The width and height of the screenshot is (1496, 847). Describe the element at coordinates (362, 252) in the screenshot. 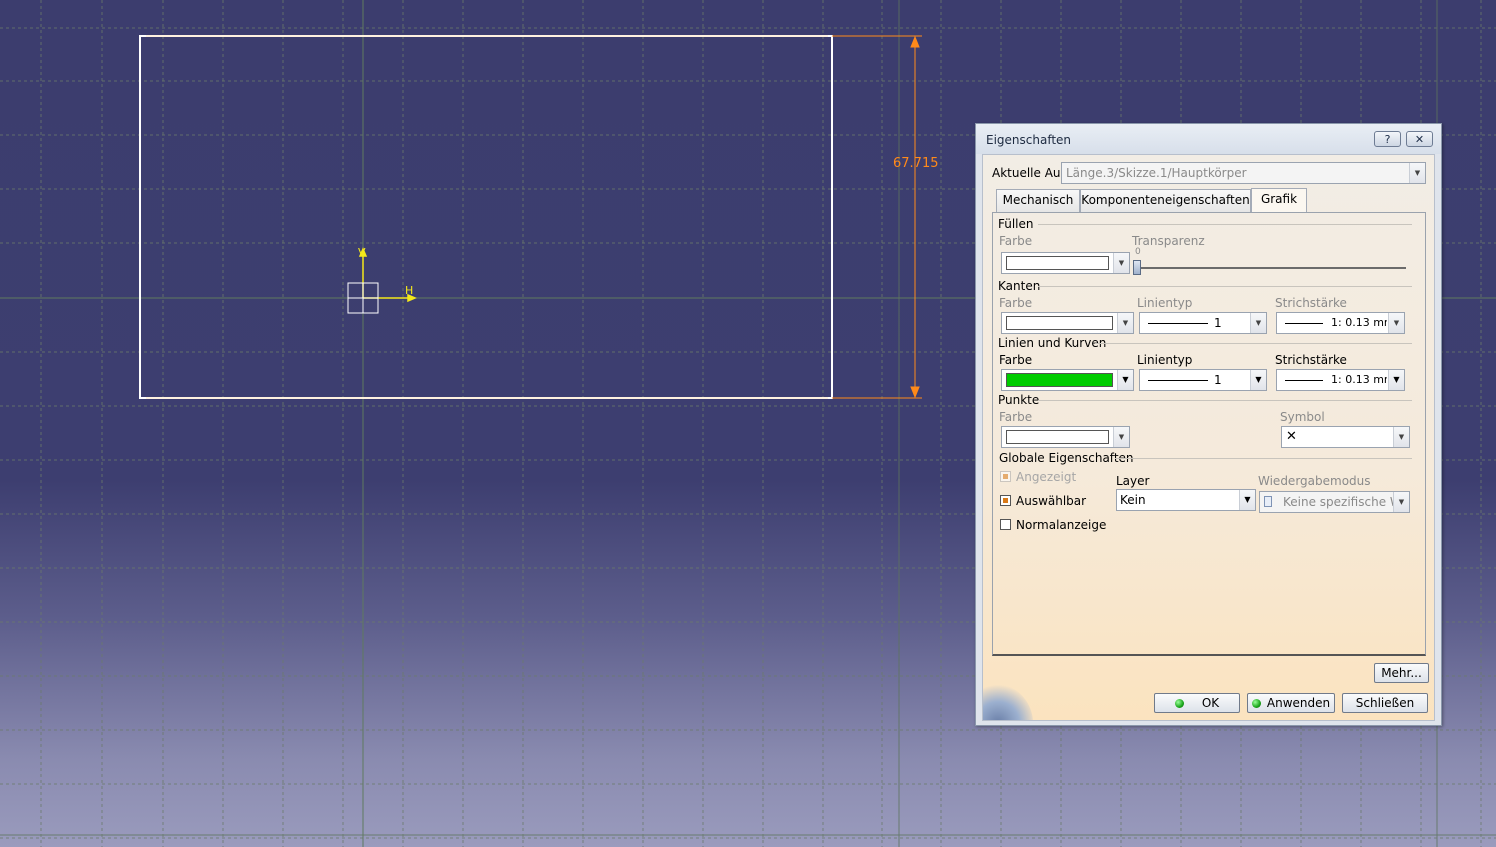

I see `axis-v-label: V` at that location.